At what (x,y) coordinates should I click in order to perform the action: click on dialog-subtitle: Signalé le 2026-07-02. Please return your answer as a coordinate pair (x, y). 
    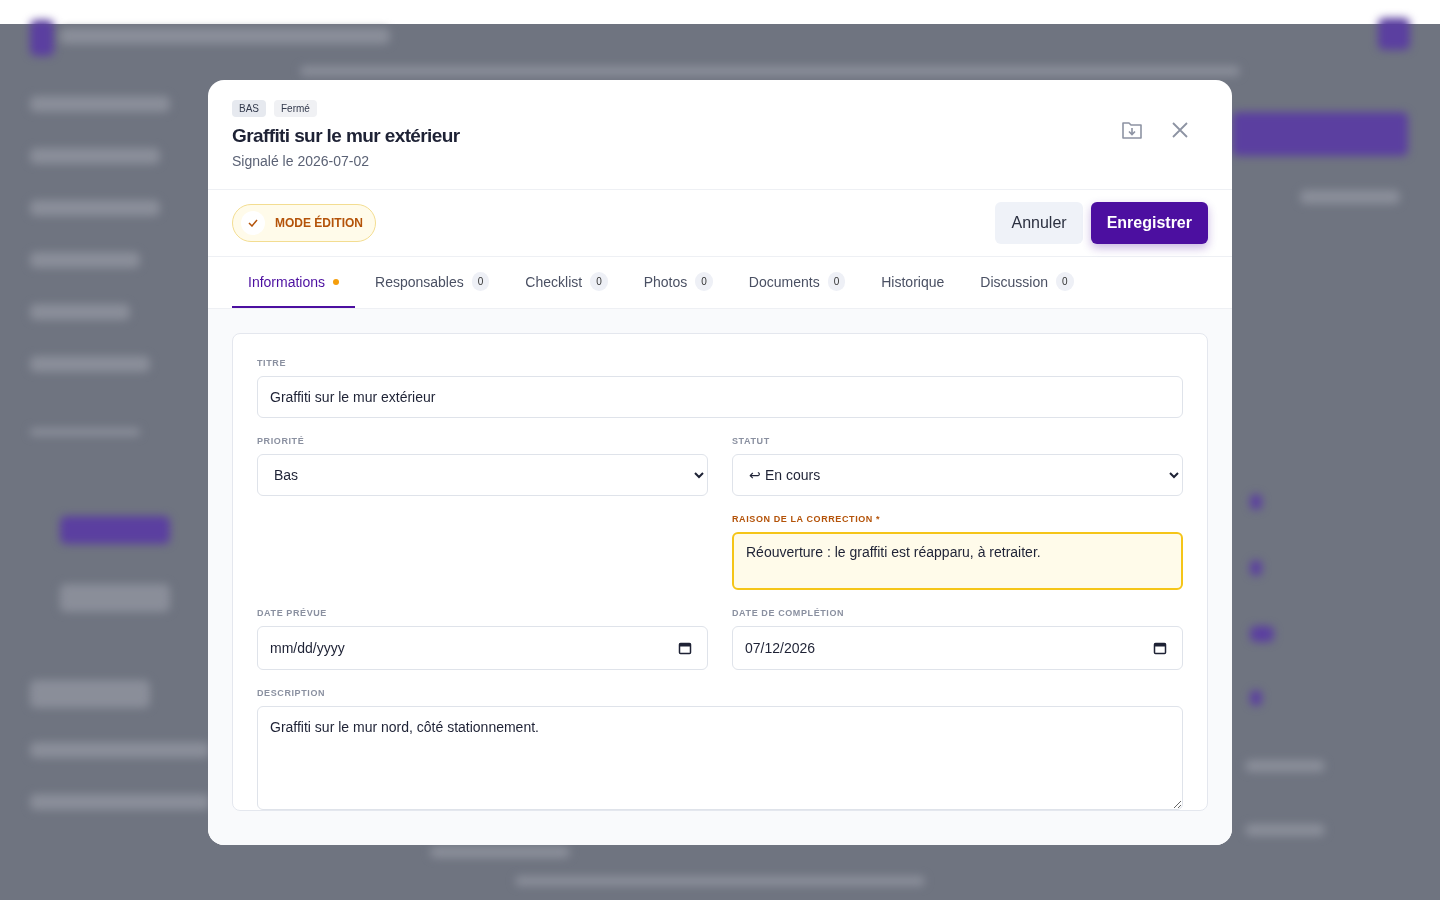
    Looking at the image, I should click on (301, 161).